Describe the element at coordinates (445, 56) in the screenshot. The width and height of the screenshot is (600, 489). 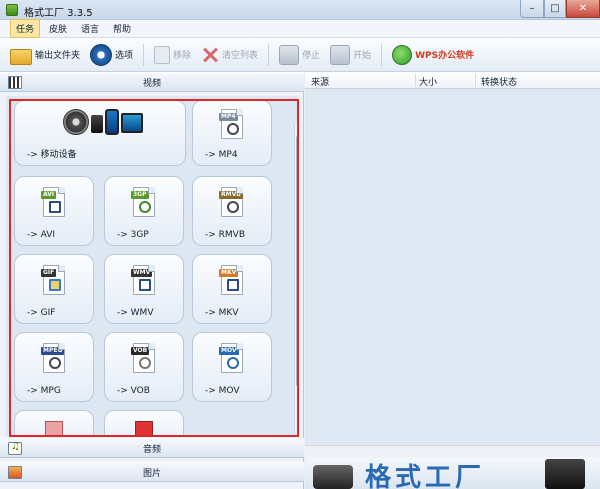
I see `wps-label: WPS办公软件` at that location.